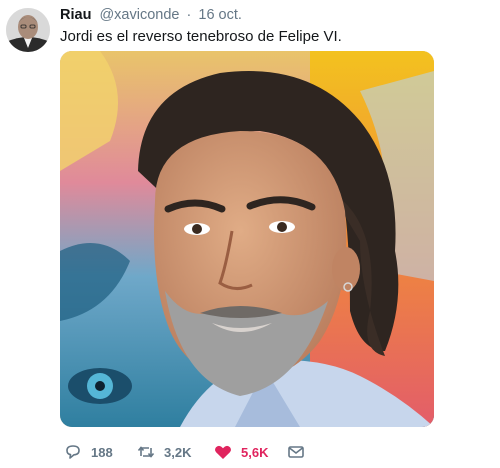 This screenshot has width=500, height=468. I want to click on reply-button: 188, so click(88, 452).